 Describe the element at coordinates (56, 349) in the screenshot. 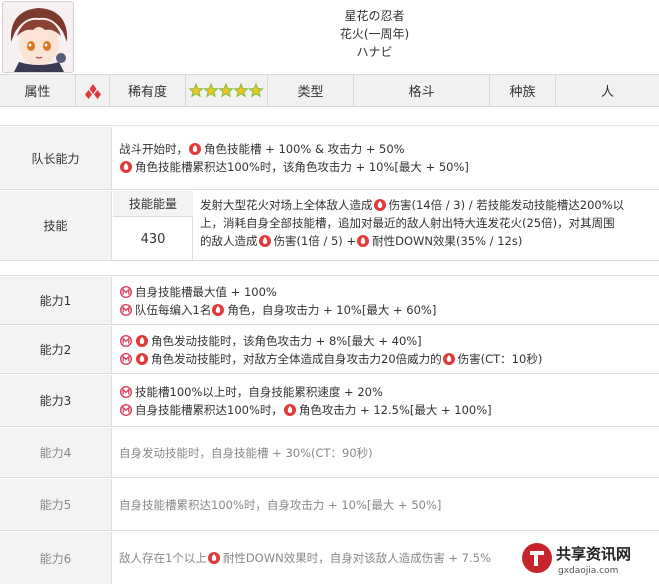

I see `ability-label: 能力2` at that location.